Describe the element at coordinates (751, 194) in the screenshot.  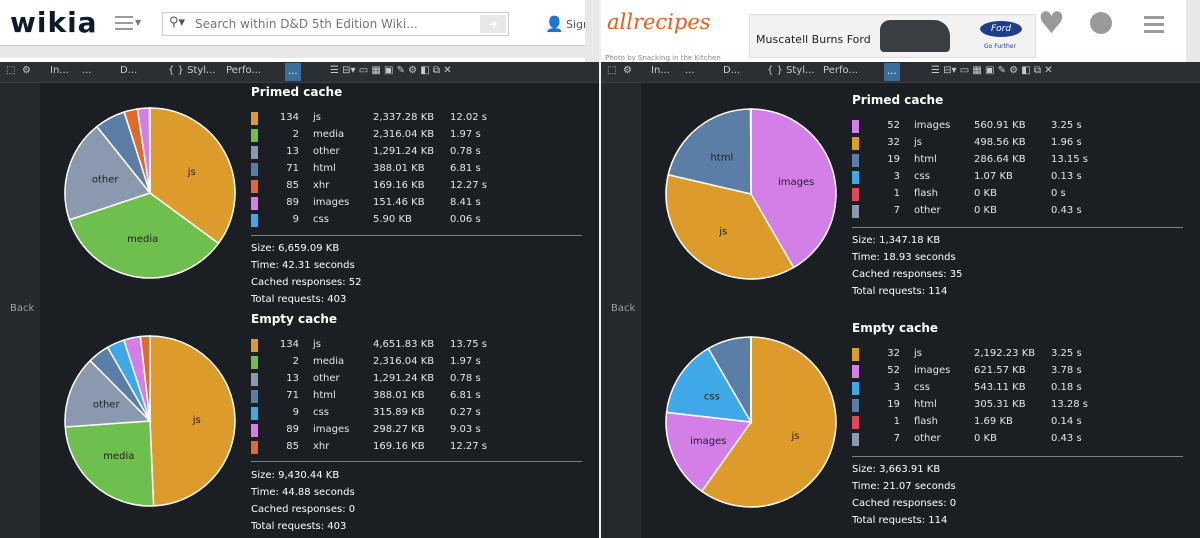
I see `primed-cache-pie: images js html` at that location.